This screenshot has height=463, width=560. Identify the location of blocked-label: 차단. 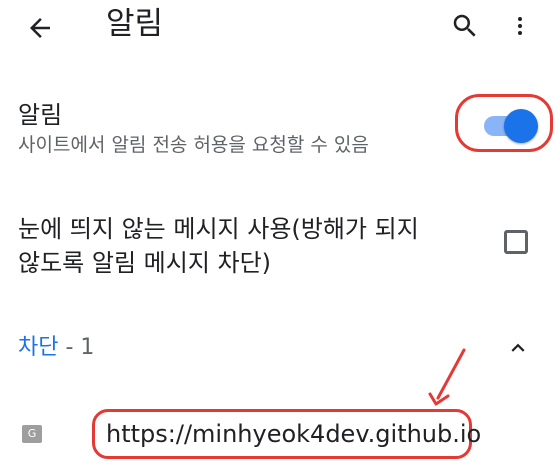
(38, 347).